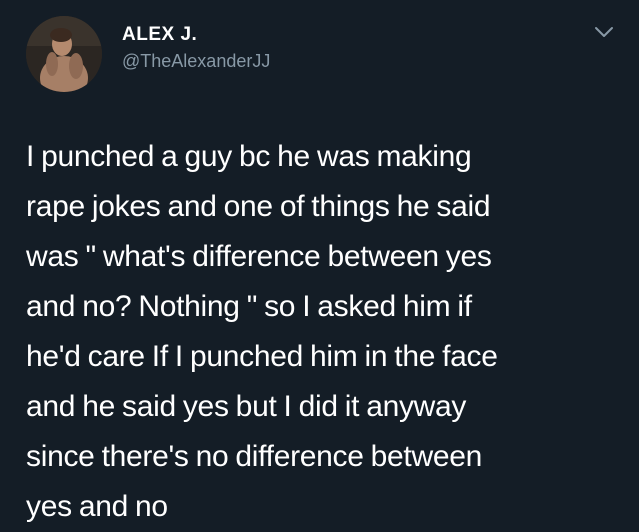 This screenshot has height=532, width=639. I want to click on chevron-down-icon, so click(604, 32).